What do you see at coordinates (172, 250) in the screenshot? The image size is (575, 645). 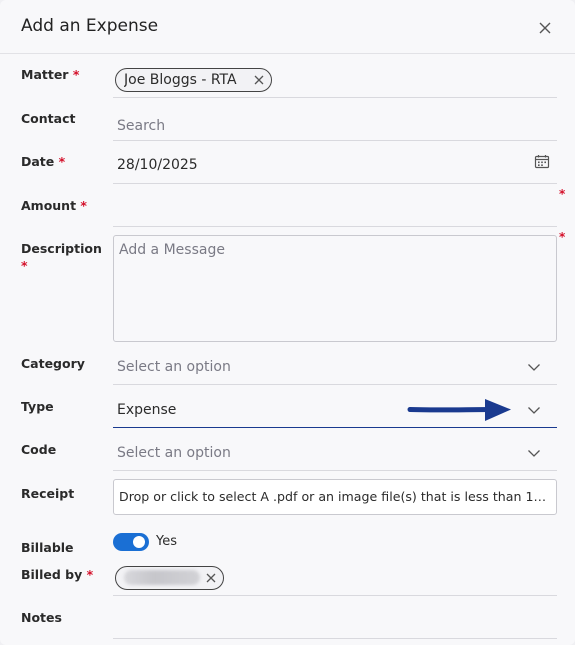 I see `description-placeholder: Add a Message` at bounding box center [172, 250].